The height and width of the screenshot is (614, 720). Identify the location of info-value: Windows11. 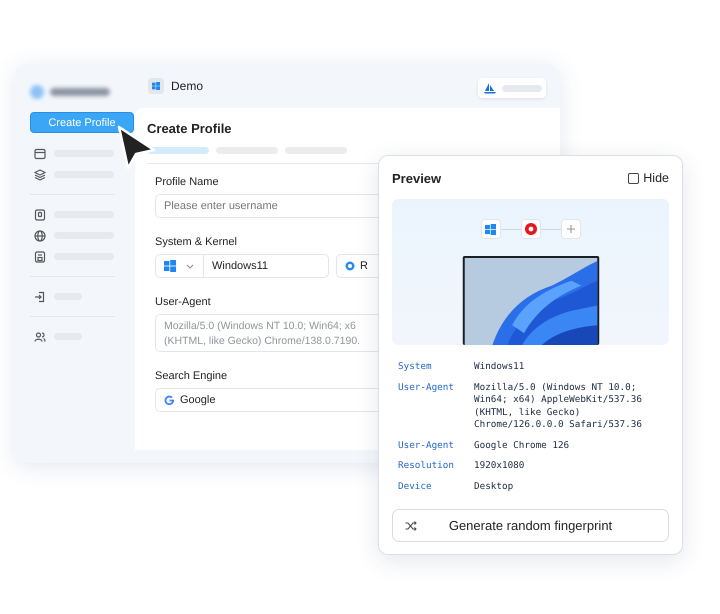
(500, 367).